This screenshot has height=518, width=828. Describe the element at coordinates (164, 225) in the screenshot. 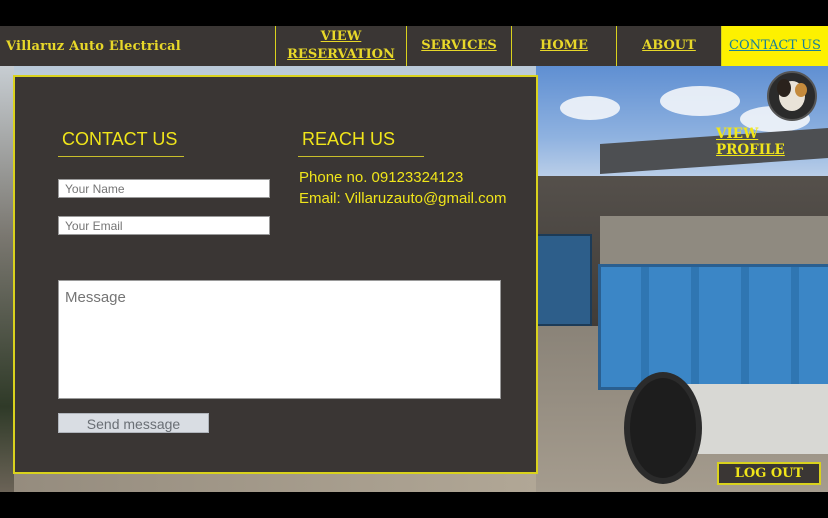

I see `email-field` at that location.